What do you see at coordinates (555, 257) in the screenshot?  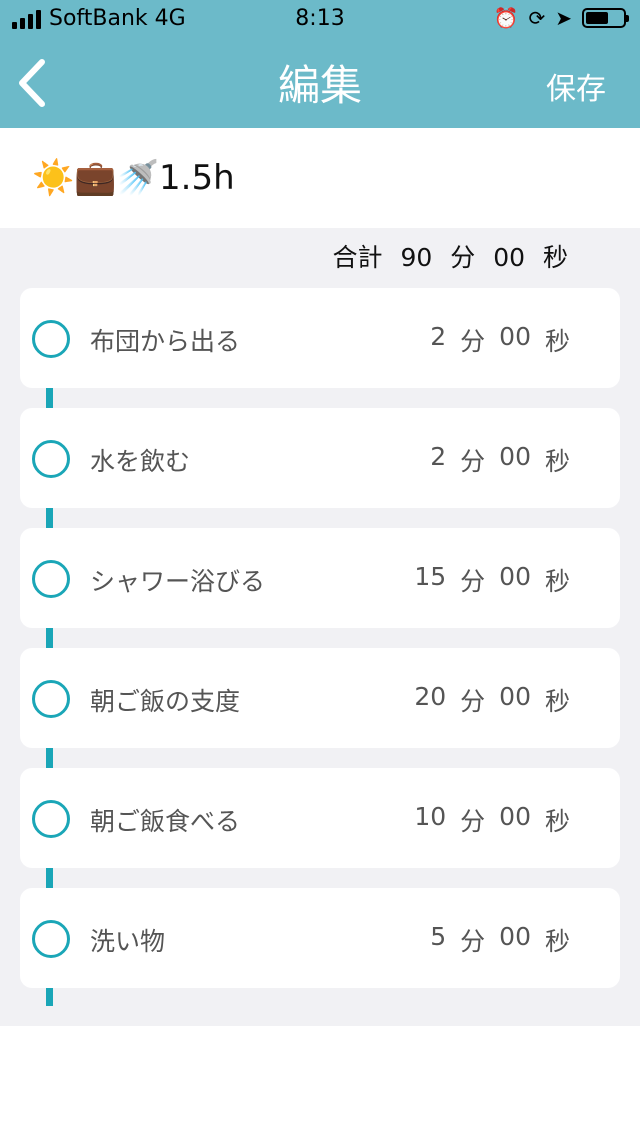 I see `total-sec-unit: 秒` at bounding box center [555, 257].